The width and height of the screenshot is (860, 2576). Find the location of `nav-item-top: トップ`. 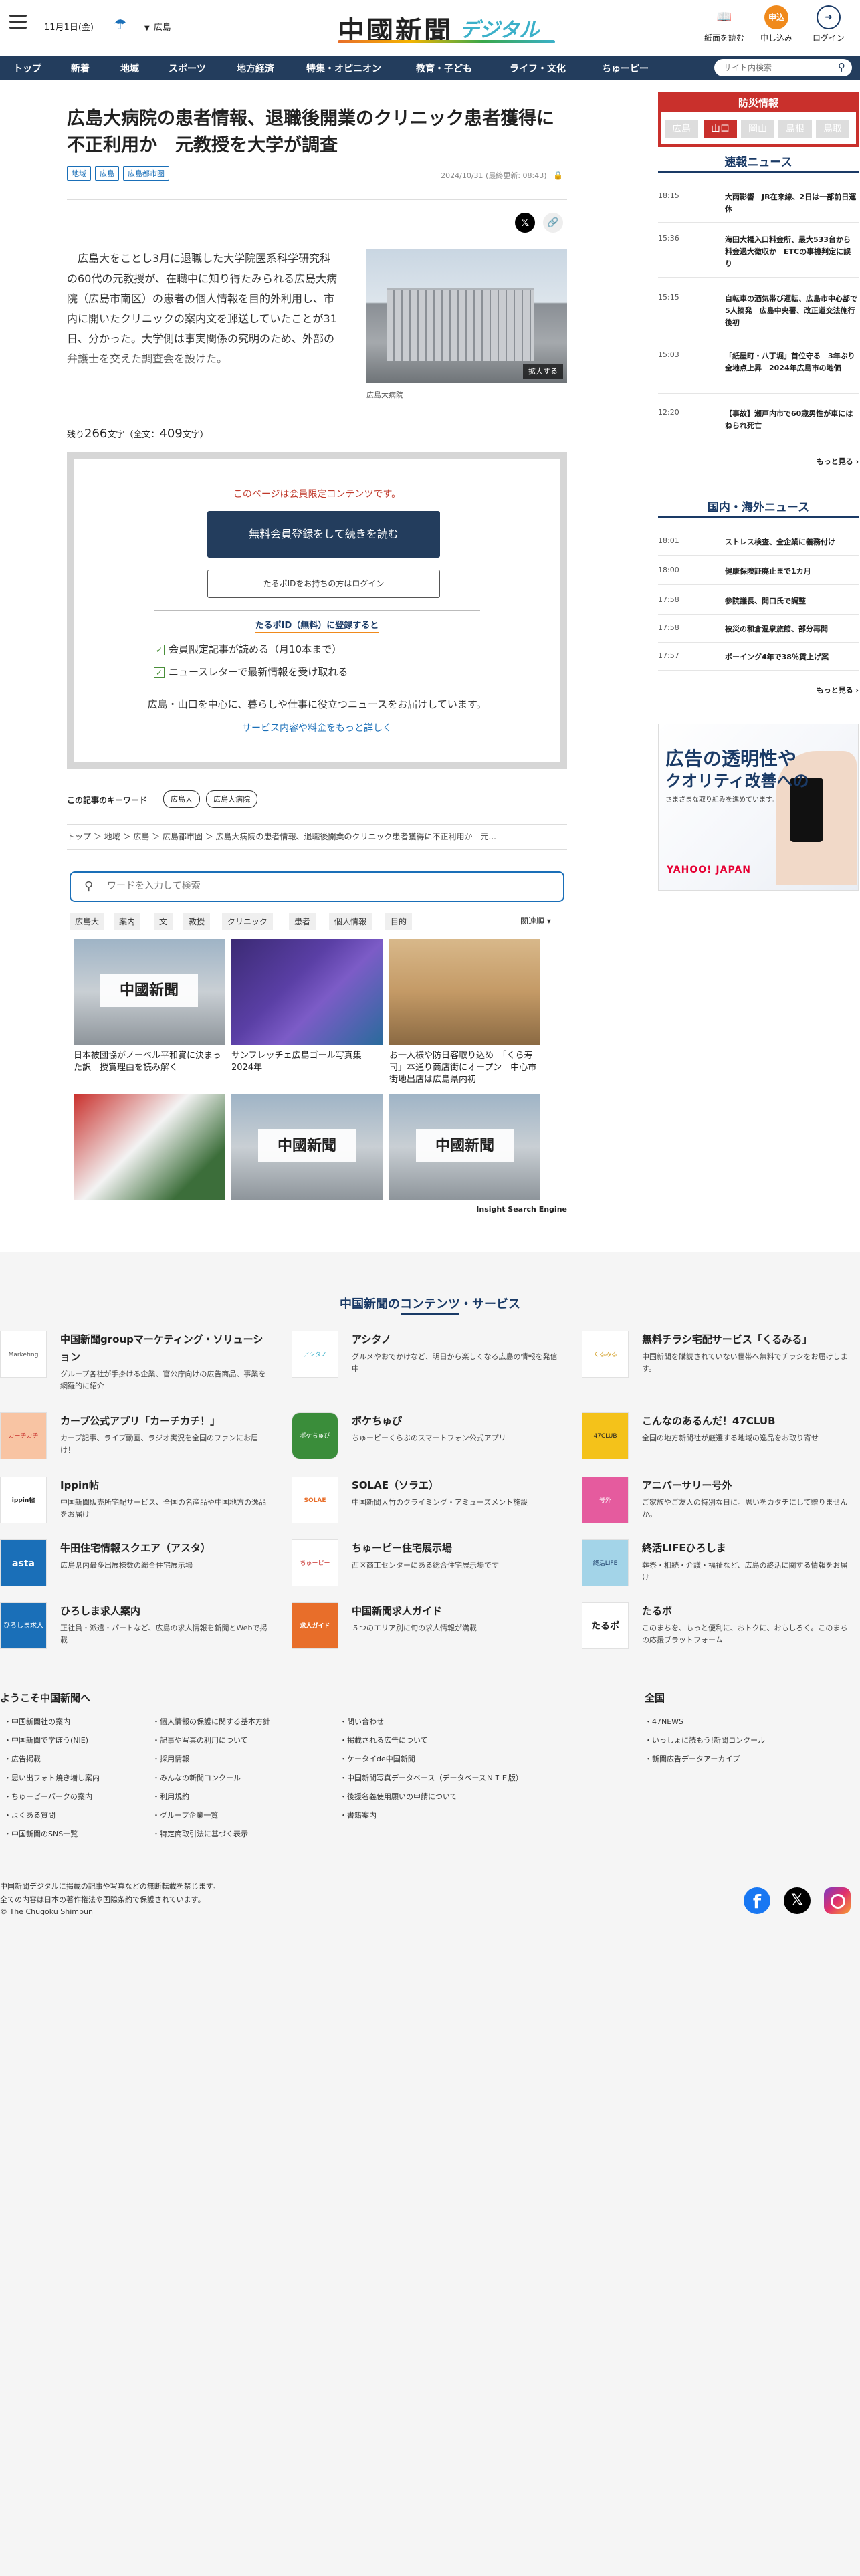

nav-item-top: トップ is located at coordinates (27, 68).